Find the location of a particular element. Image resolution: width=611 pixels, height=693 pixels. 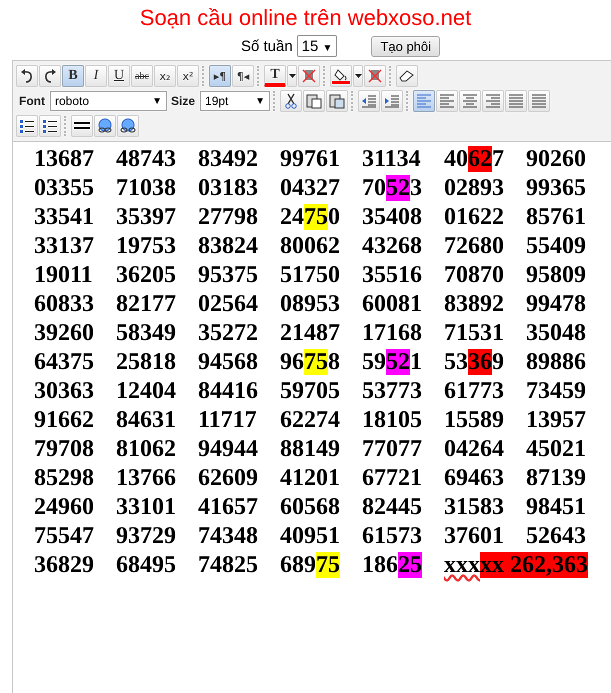

number-cell-text: 64375 is located at coordinates (64, 362).